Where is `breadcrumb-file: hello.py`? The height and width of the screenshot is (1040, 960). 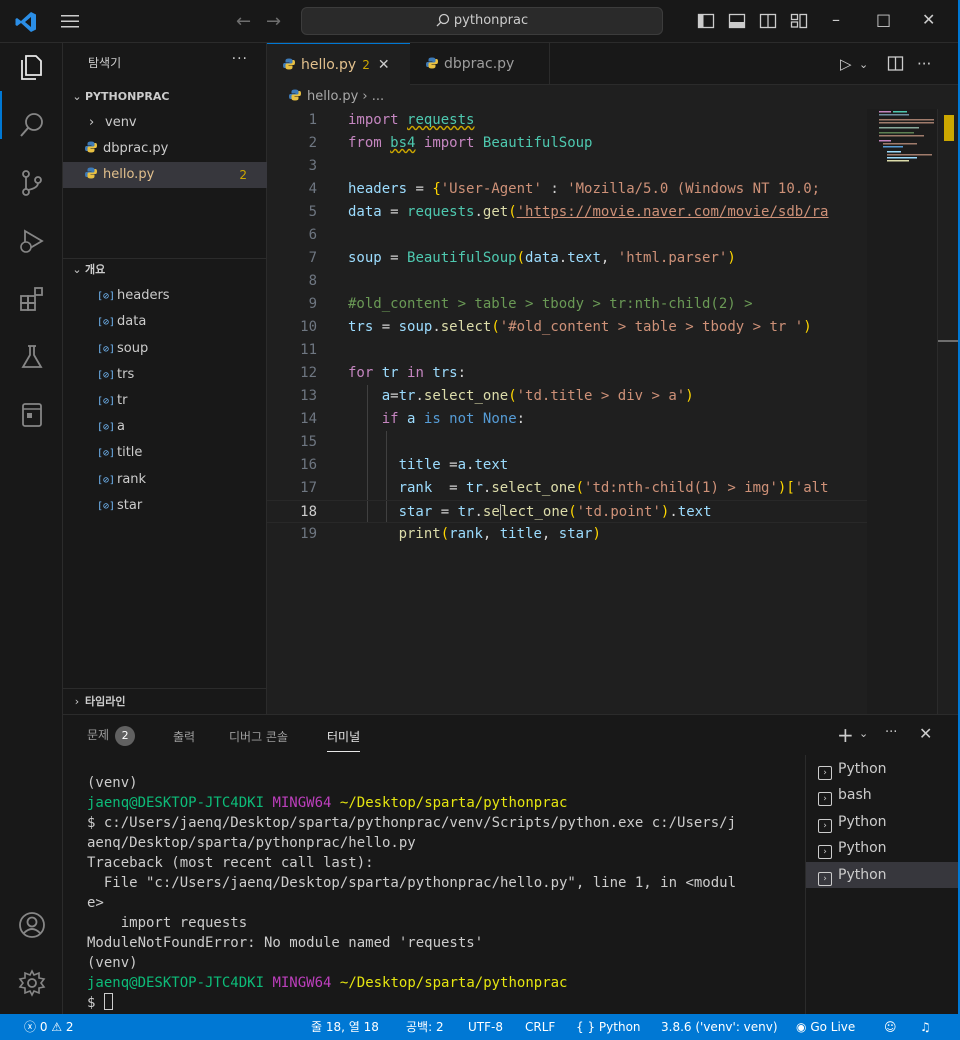 breadcrumb-file: hello.py is located at coordinates (332, 96).